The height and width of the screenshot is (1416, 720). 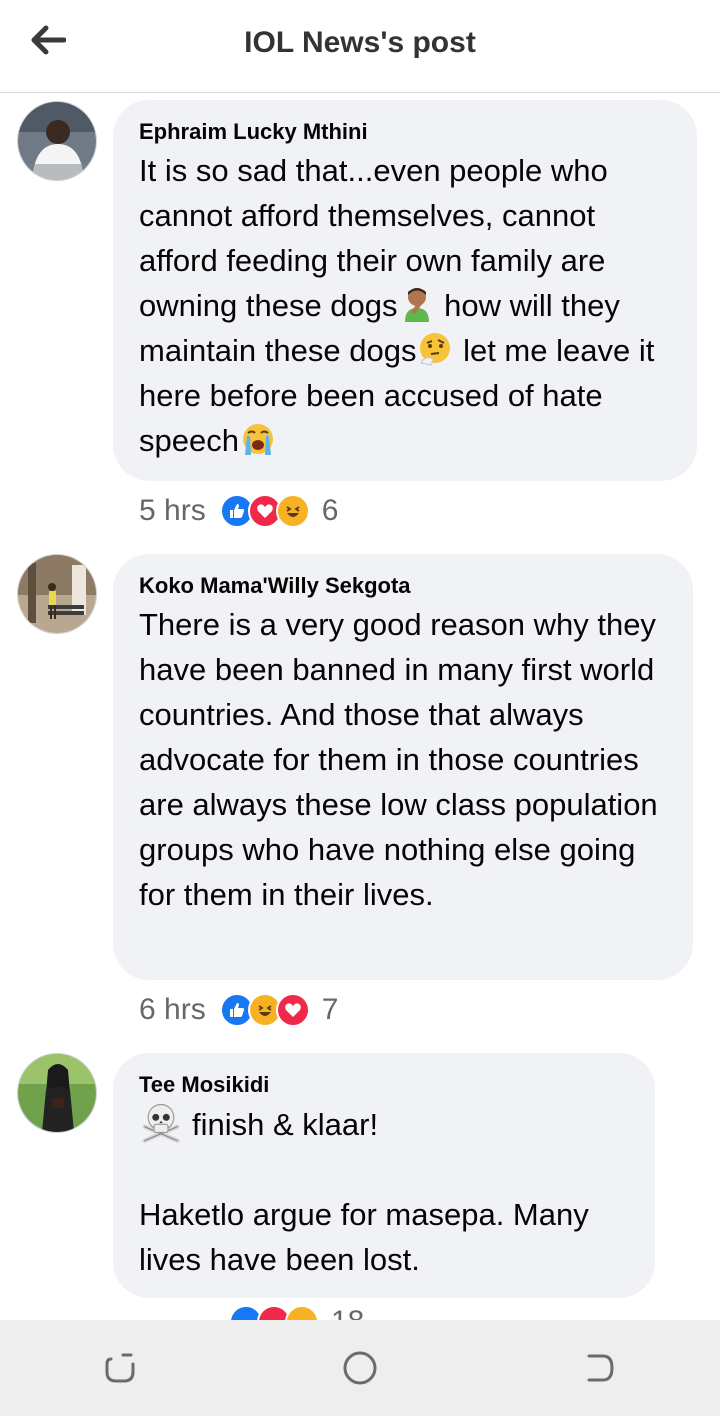 I want to click on recents-icon, so click(x=120, y=1368).